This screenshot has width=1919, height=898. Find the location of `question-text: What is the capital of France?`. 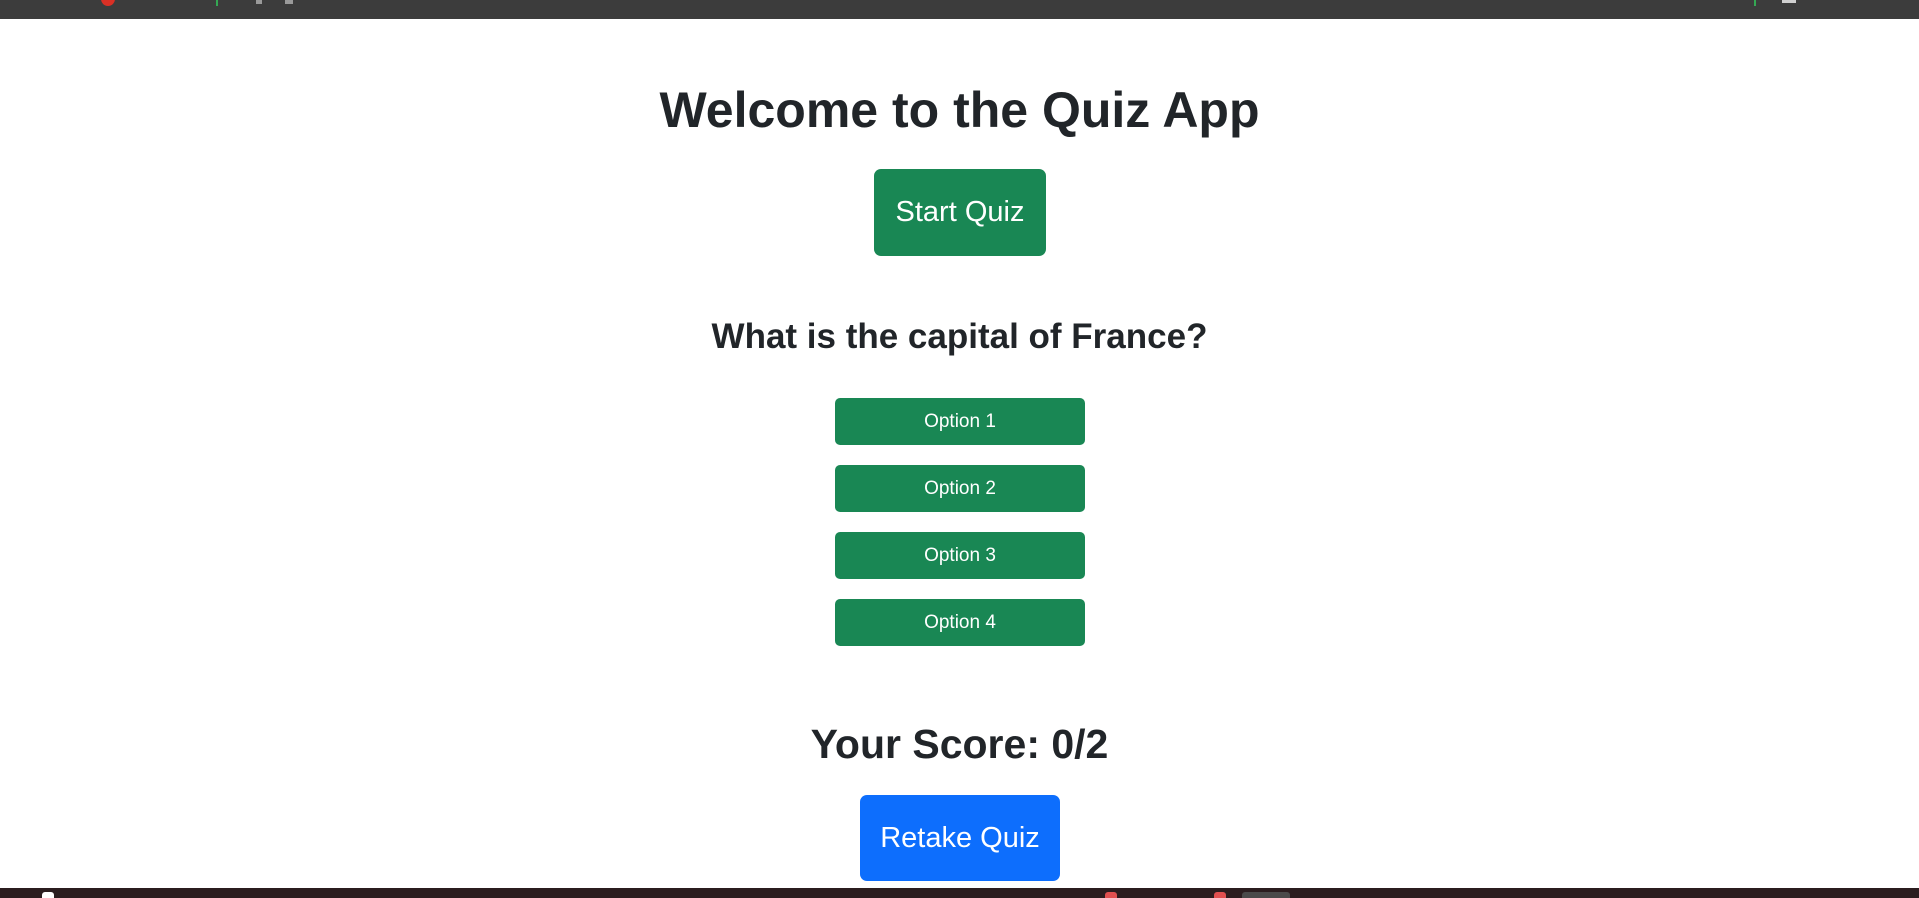

question-text: What is the capital of France? is located at coordinates (959, 336).